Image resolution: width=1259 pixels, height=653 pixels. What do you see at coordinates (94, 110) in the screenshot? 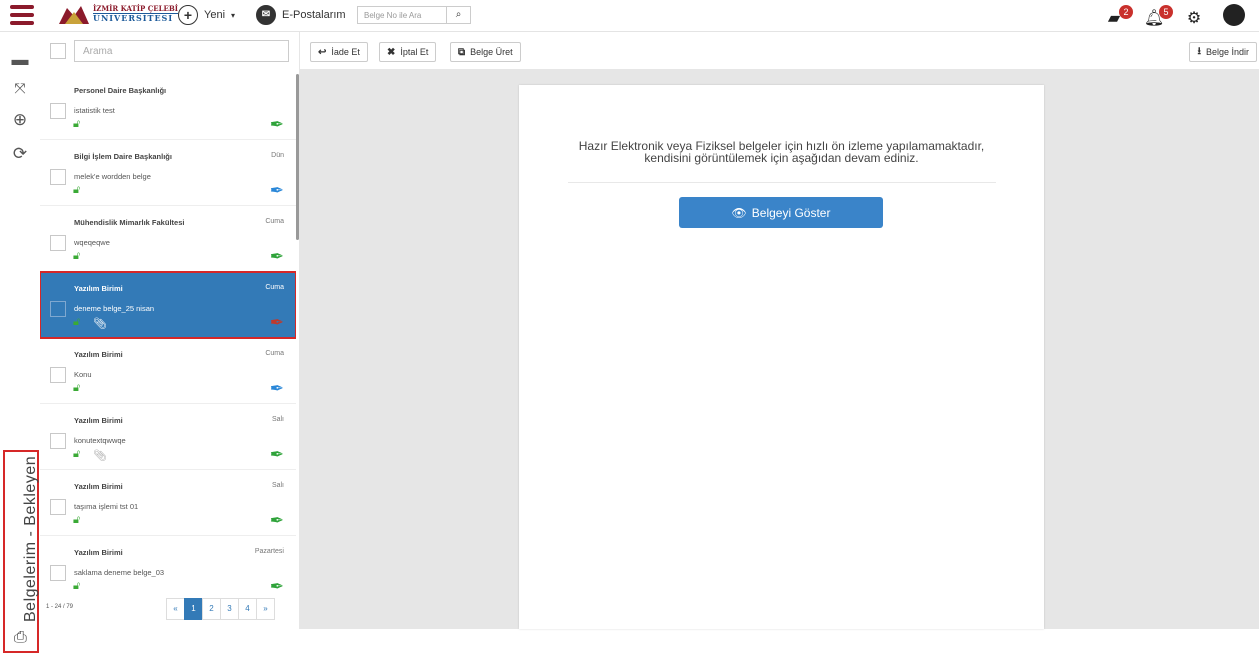
I see `item-subject: istatistik test` at bounding box center [94, 110].